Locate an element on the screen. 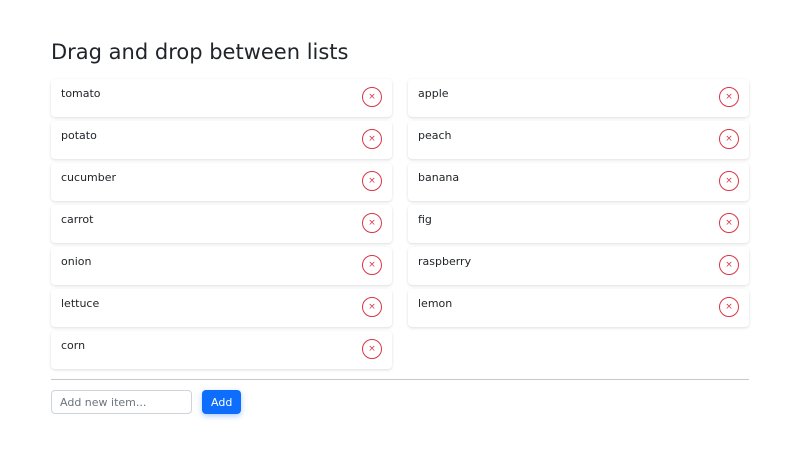 The height and width of the screenshot is (450, 800). add-button: Add is located at coordinates (222, 402).